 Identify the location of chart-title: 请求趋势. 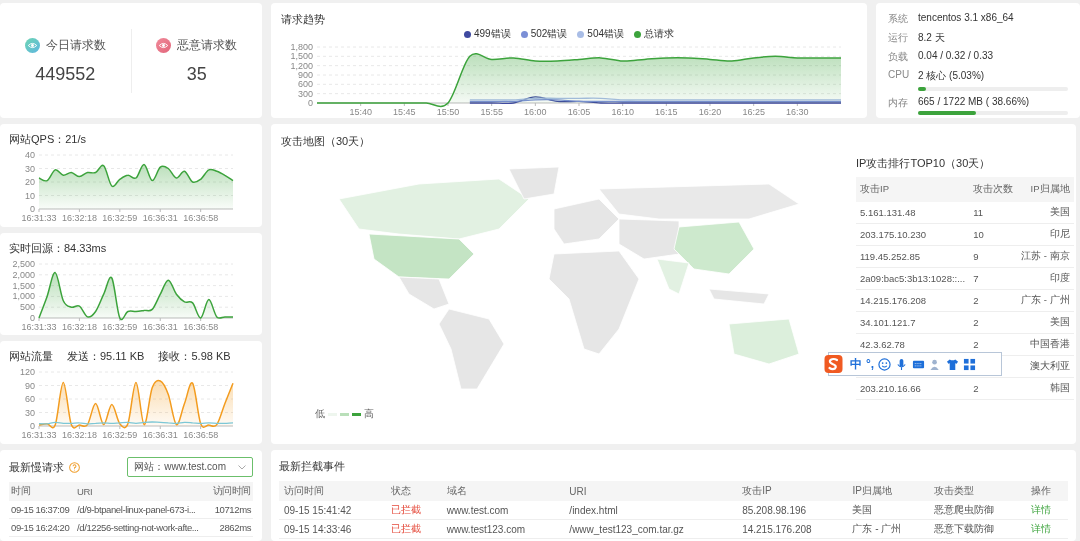
(303, 19).